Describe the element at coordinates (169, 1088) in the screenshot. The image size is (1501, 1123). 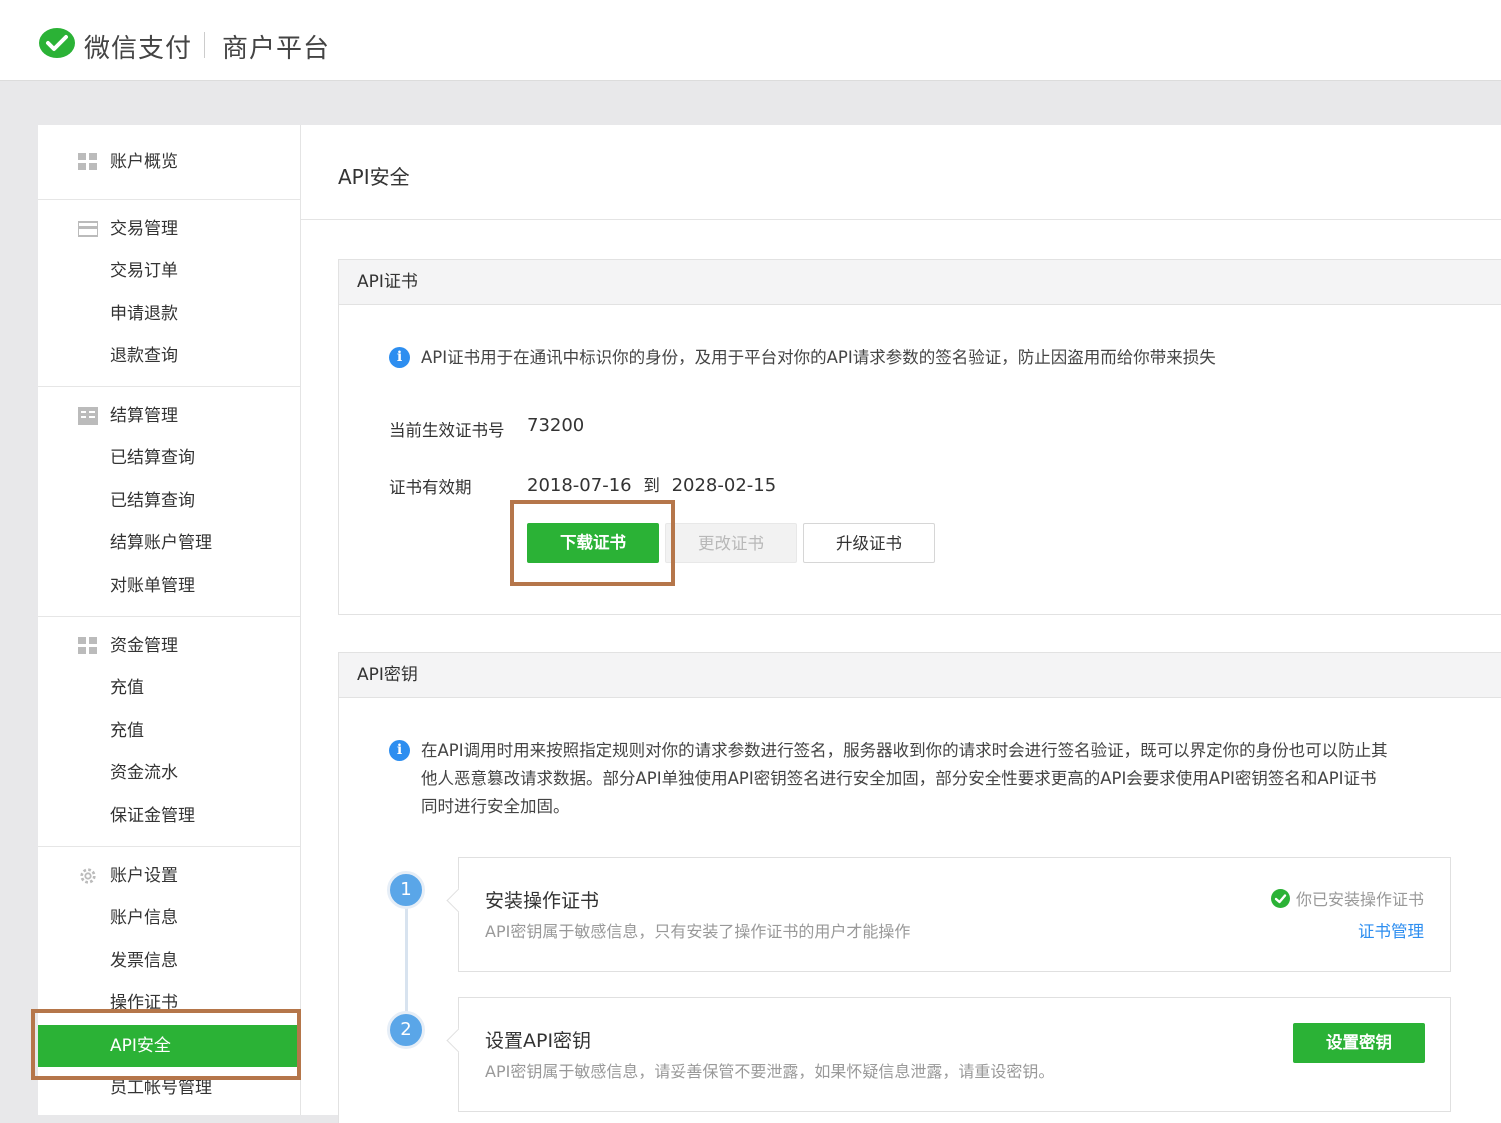
I see `sidebar-item-staff-accounts: 员工帐号管理` at that location.